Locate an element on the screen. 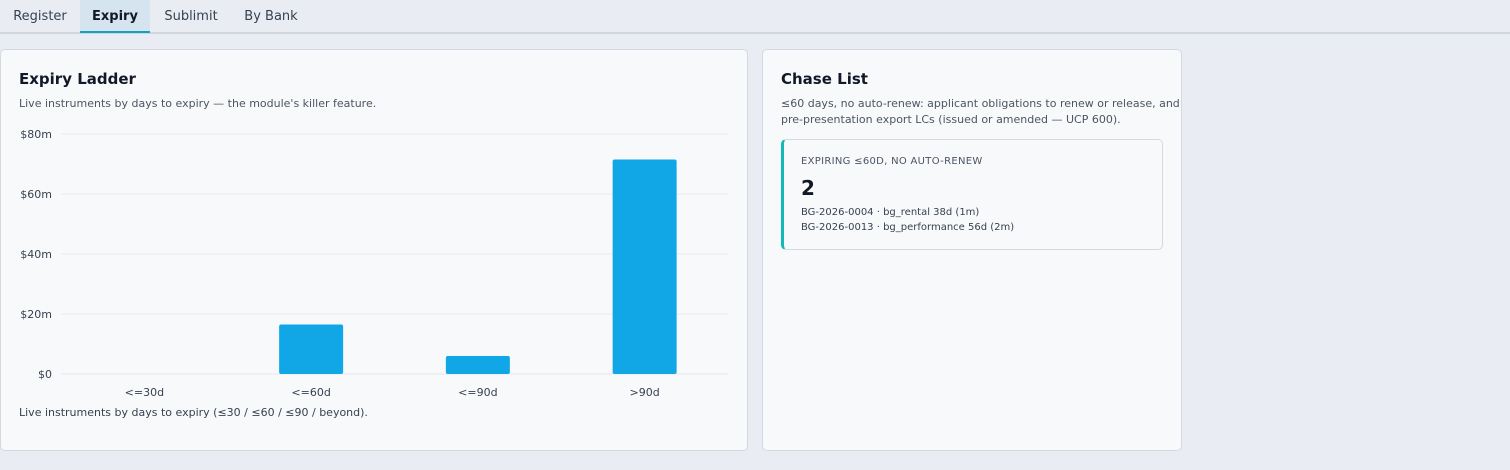 The width and height of the screenshot is (1510, 470). bar->90d is located at coordinates (644, 267).